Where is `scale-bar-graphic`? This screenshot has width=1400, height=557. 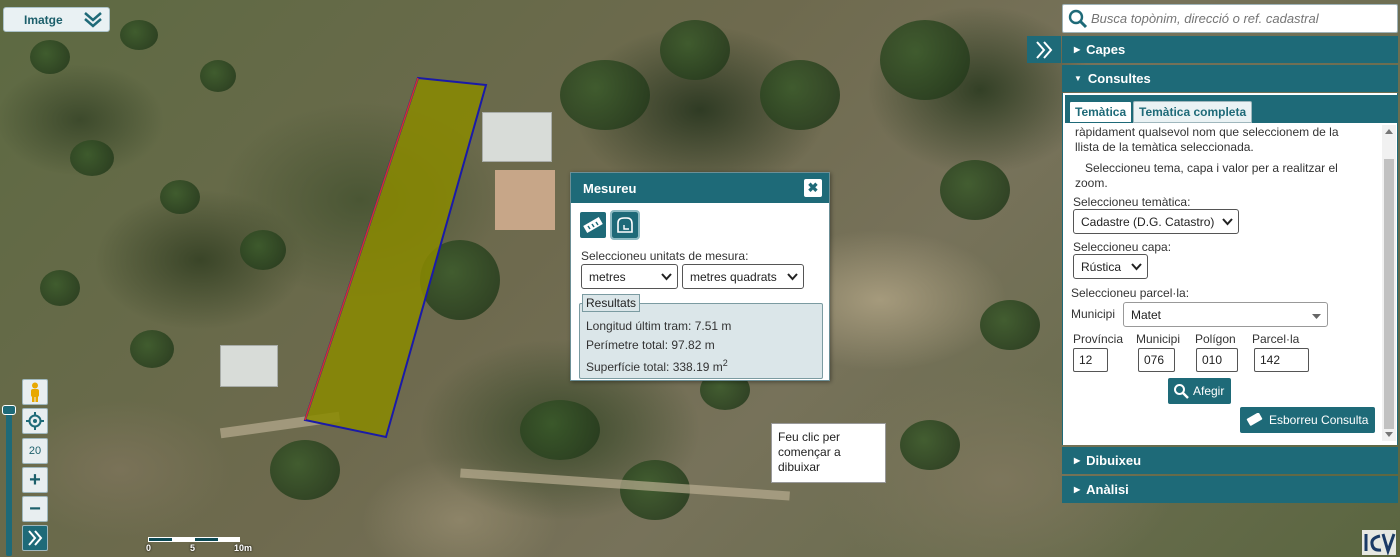 scale-bar-graphic is located at coordinates (194, 539).